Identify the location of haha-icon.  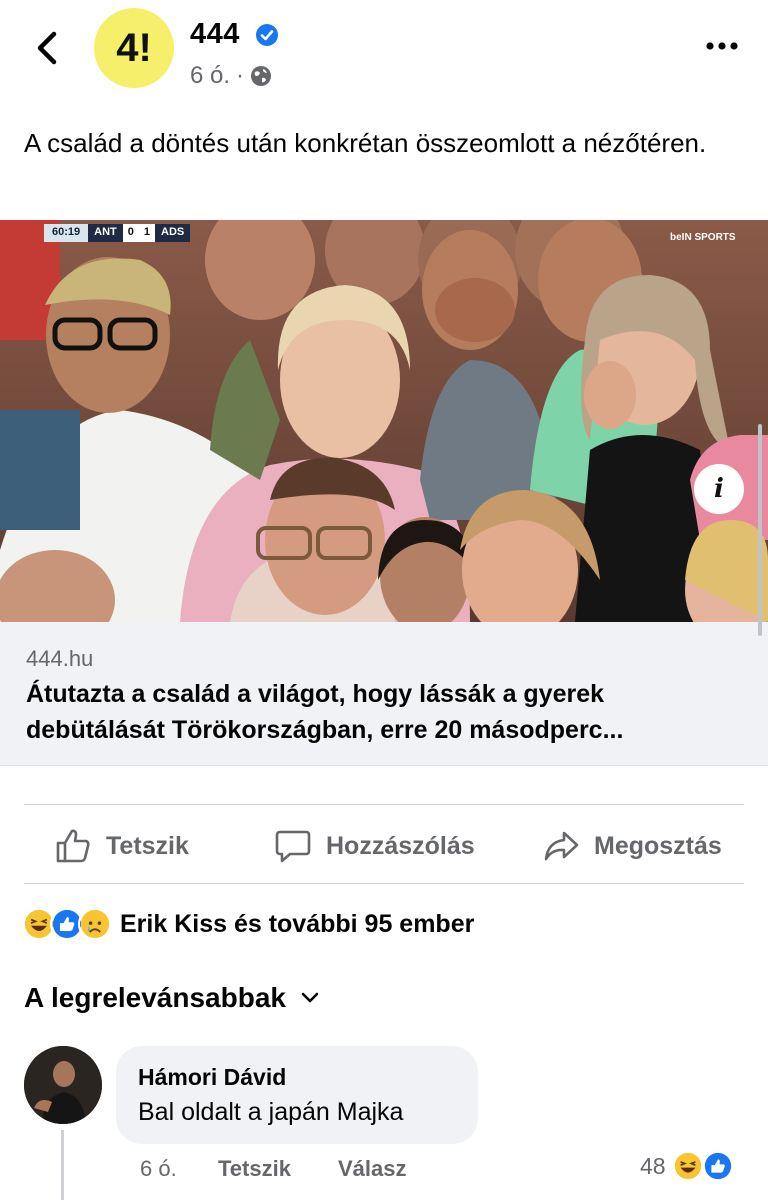
(687, 1166).